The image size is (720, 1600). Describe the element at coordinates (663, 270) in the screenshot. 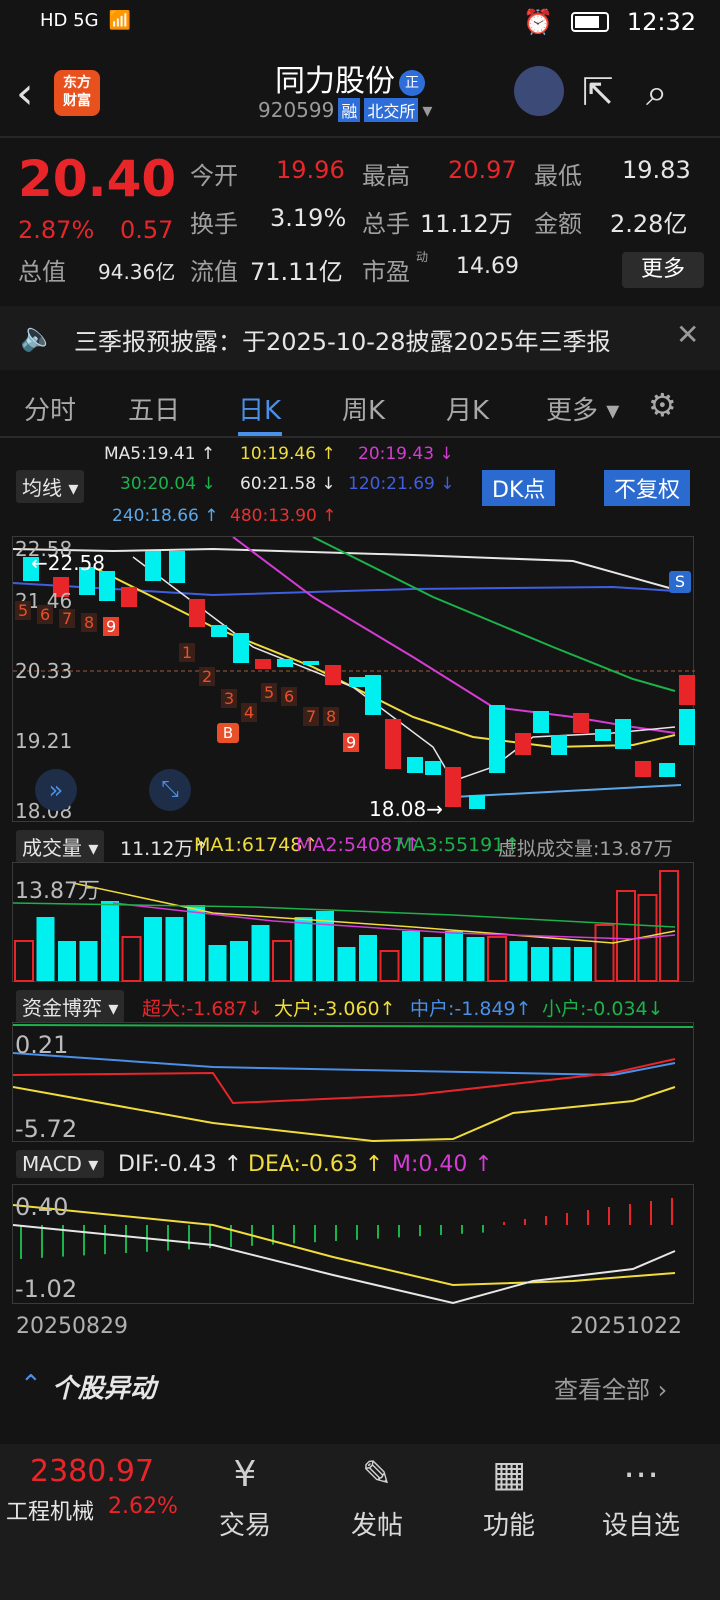

I see `more-button: 更多` at that location.